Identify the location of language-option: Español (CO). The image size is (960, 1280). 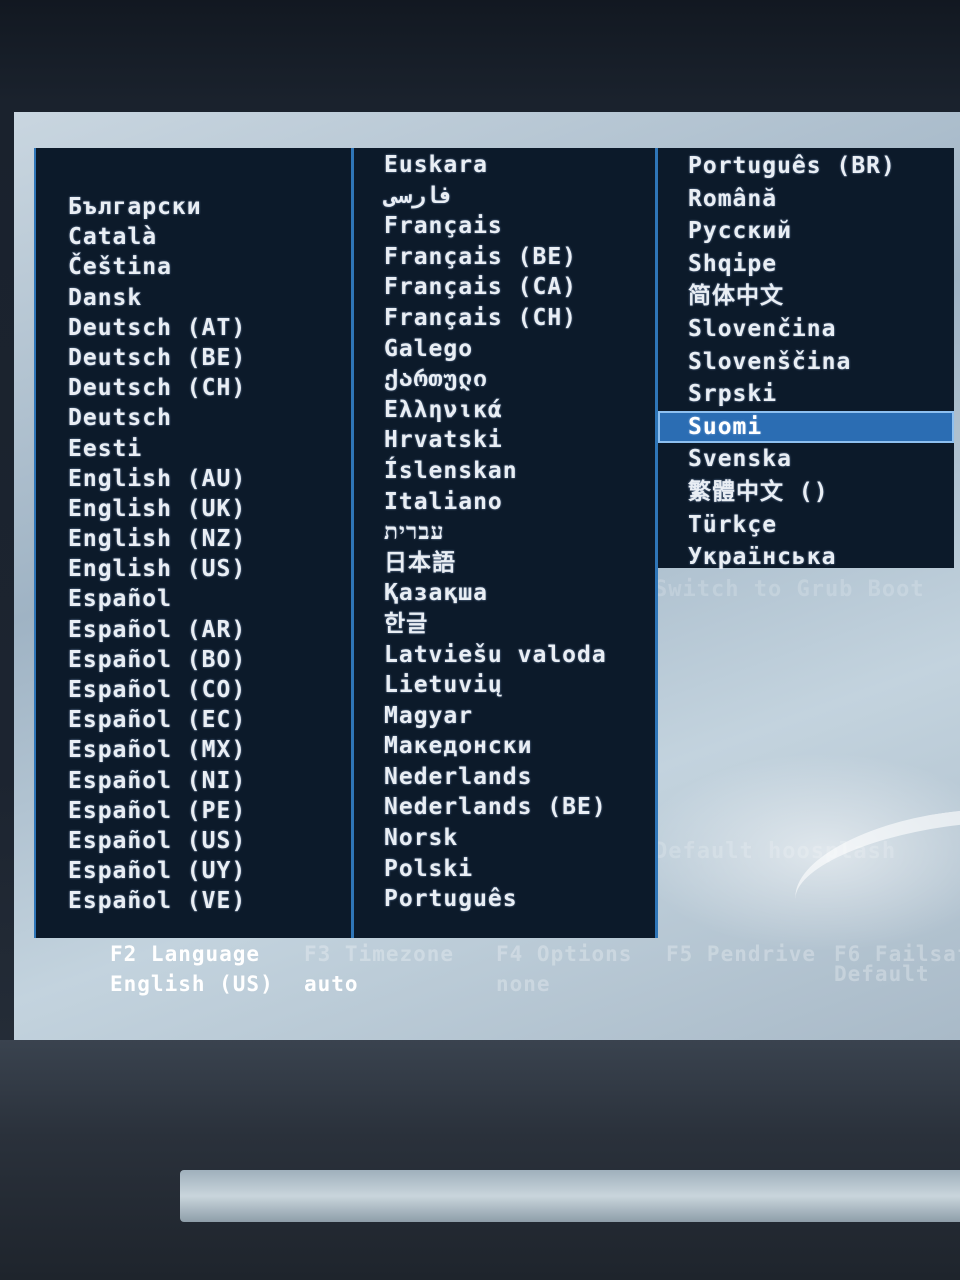
(193, 690).